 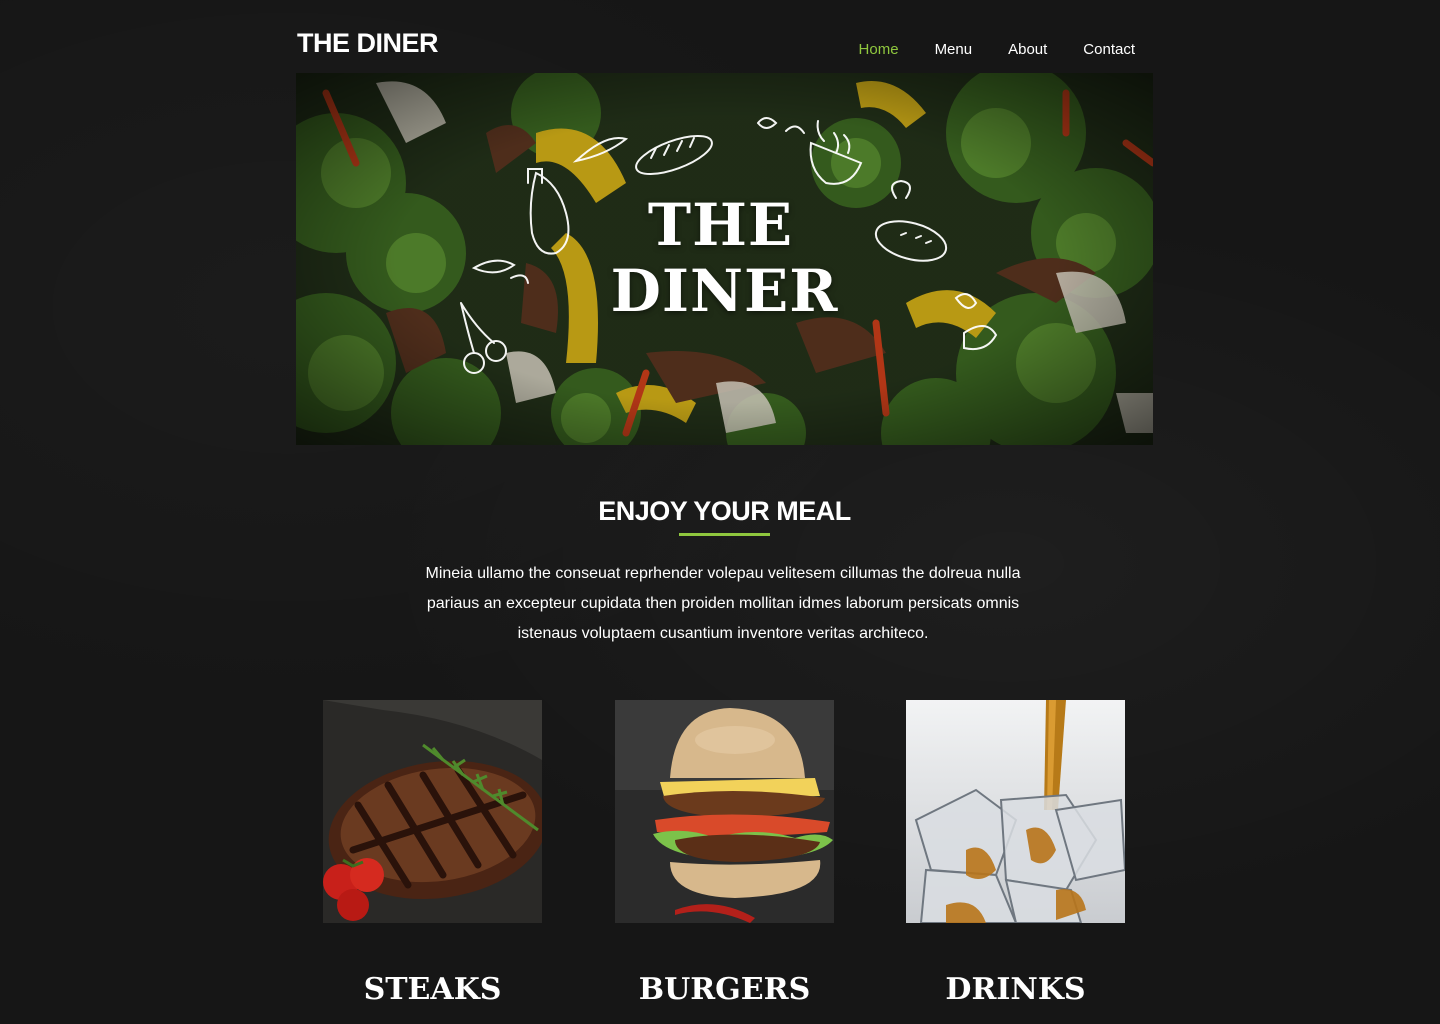 What do you see at coordinates (1109, 50) in the screenshot?
I see `nav-link-contact: Contact` at bounding box center [1109, 50].